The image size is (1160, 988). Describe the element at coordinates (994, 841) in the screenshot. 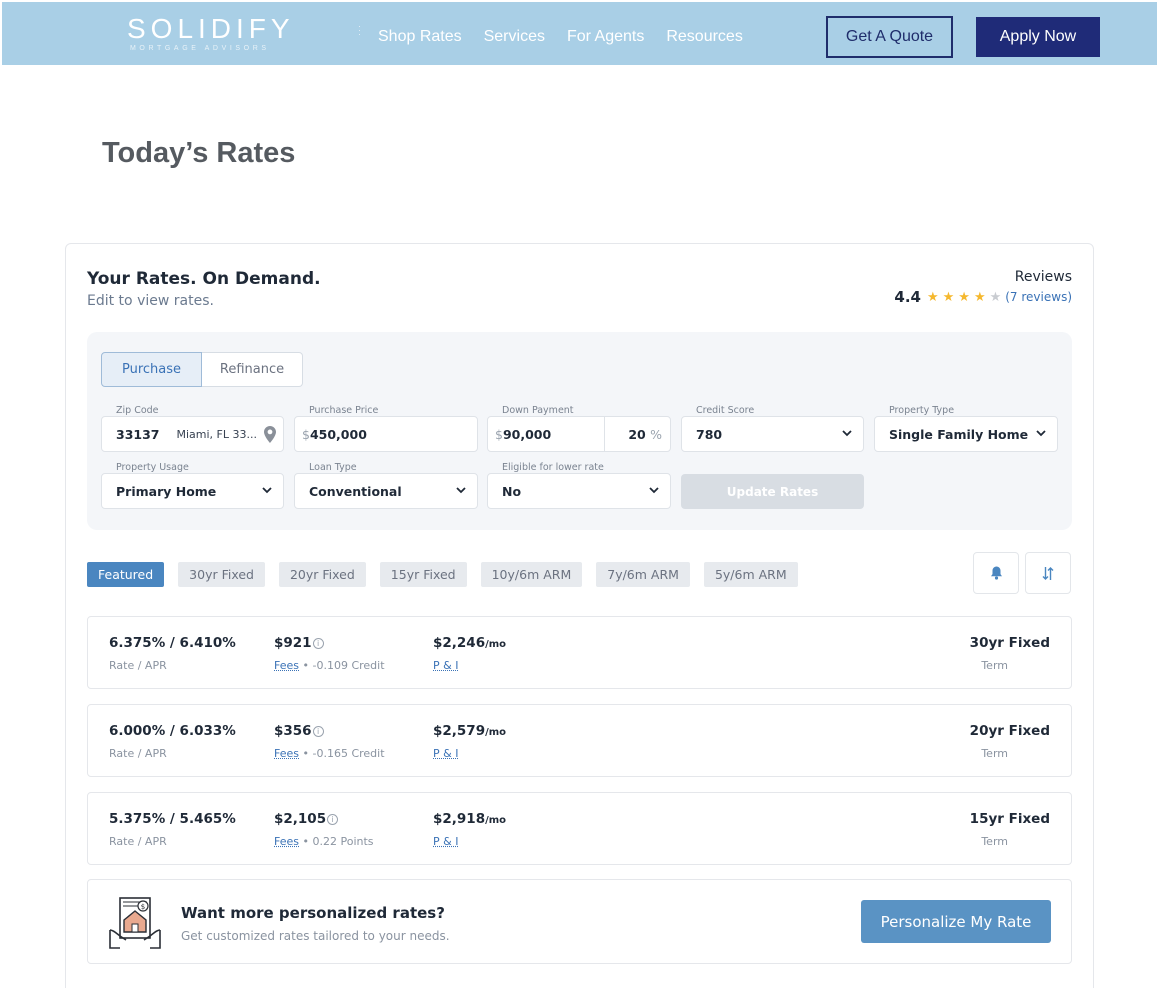

I see `term-label: Term` at that location.